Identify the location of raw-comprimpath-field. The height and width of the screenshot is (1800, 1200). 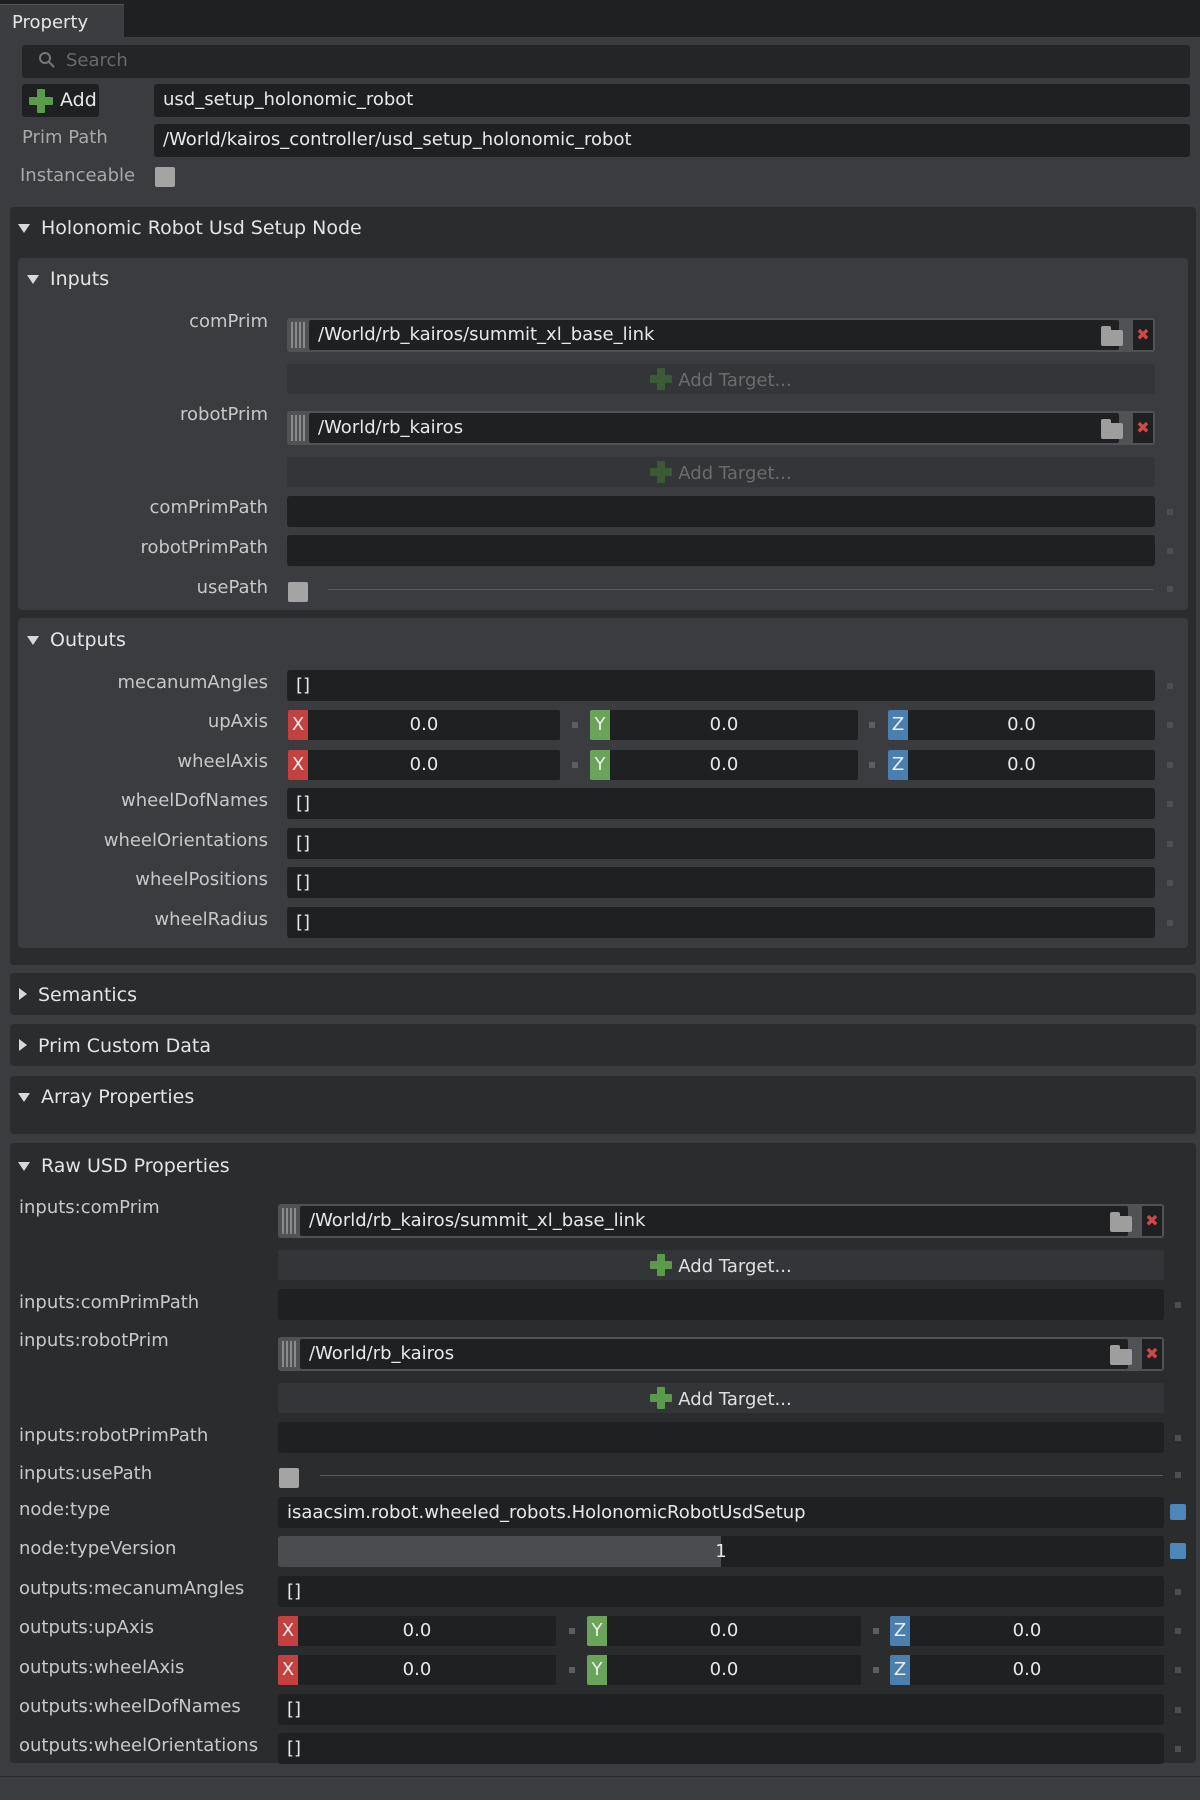
(721, 1304).